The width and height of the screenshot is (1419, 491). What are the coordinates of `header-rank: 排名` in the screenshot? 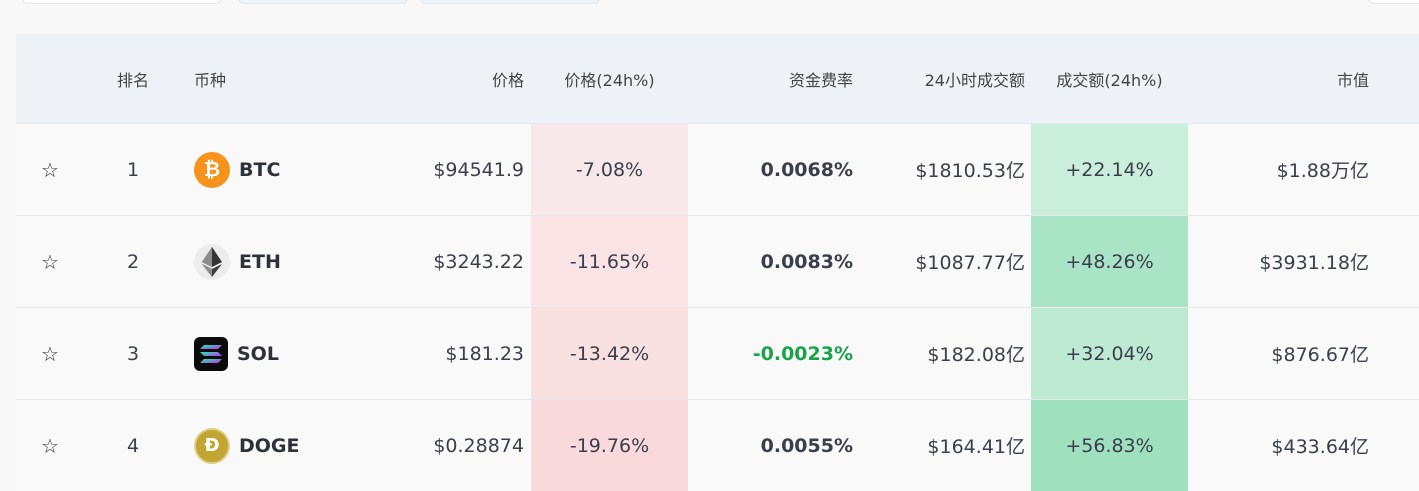 It's located at (133, 78).